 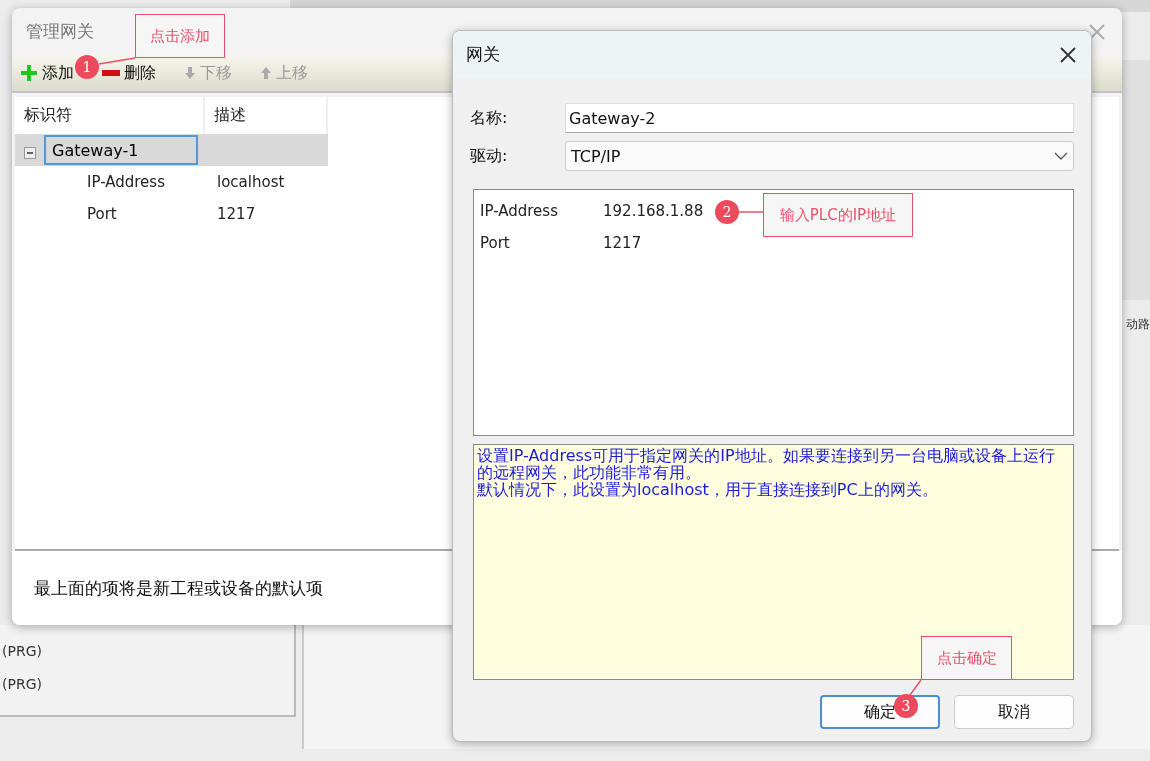 What do you see at coordinates (838, 215) in the screenshot?
I see `callout-label: 输入PLC的IP地址` at bounding box center [838, 215].